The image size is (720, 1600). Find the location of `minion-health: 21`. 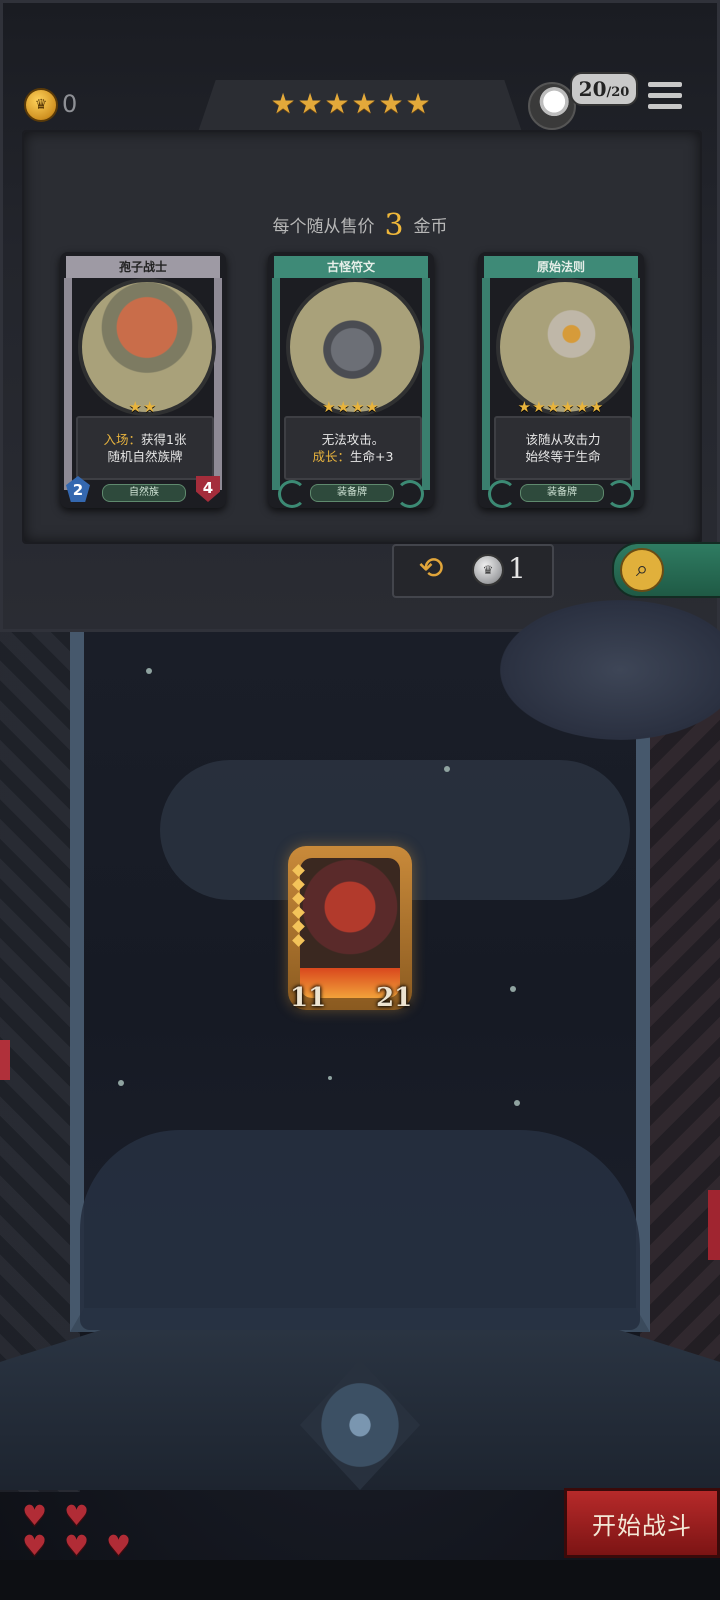

minion-health: 21 is located at coordinates (394, 998).